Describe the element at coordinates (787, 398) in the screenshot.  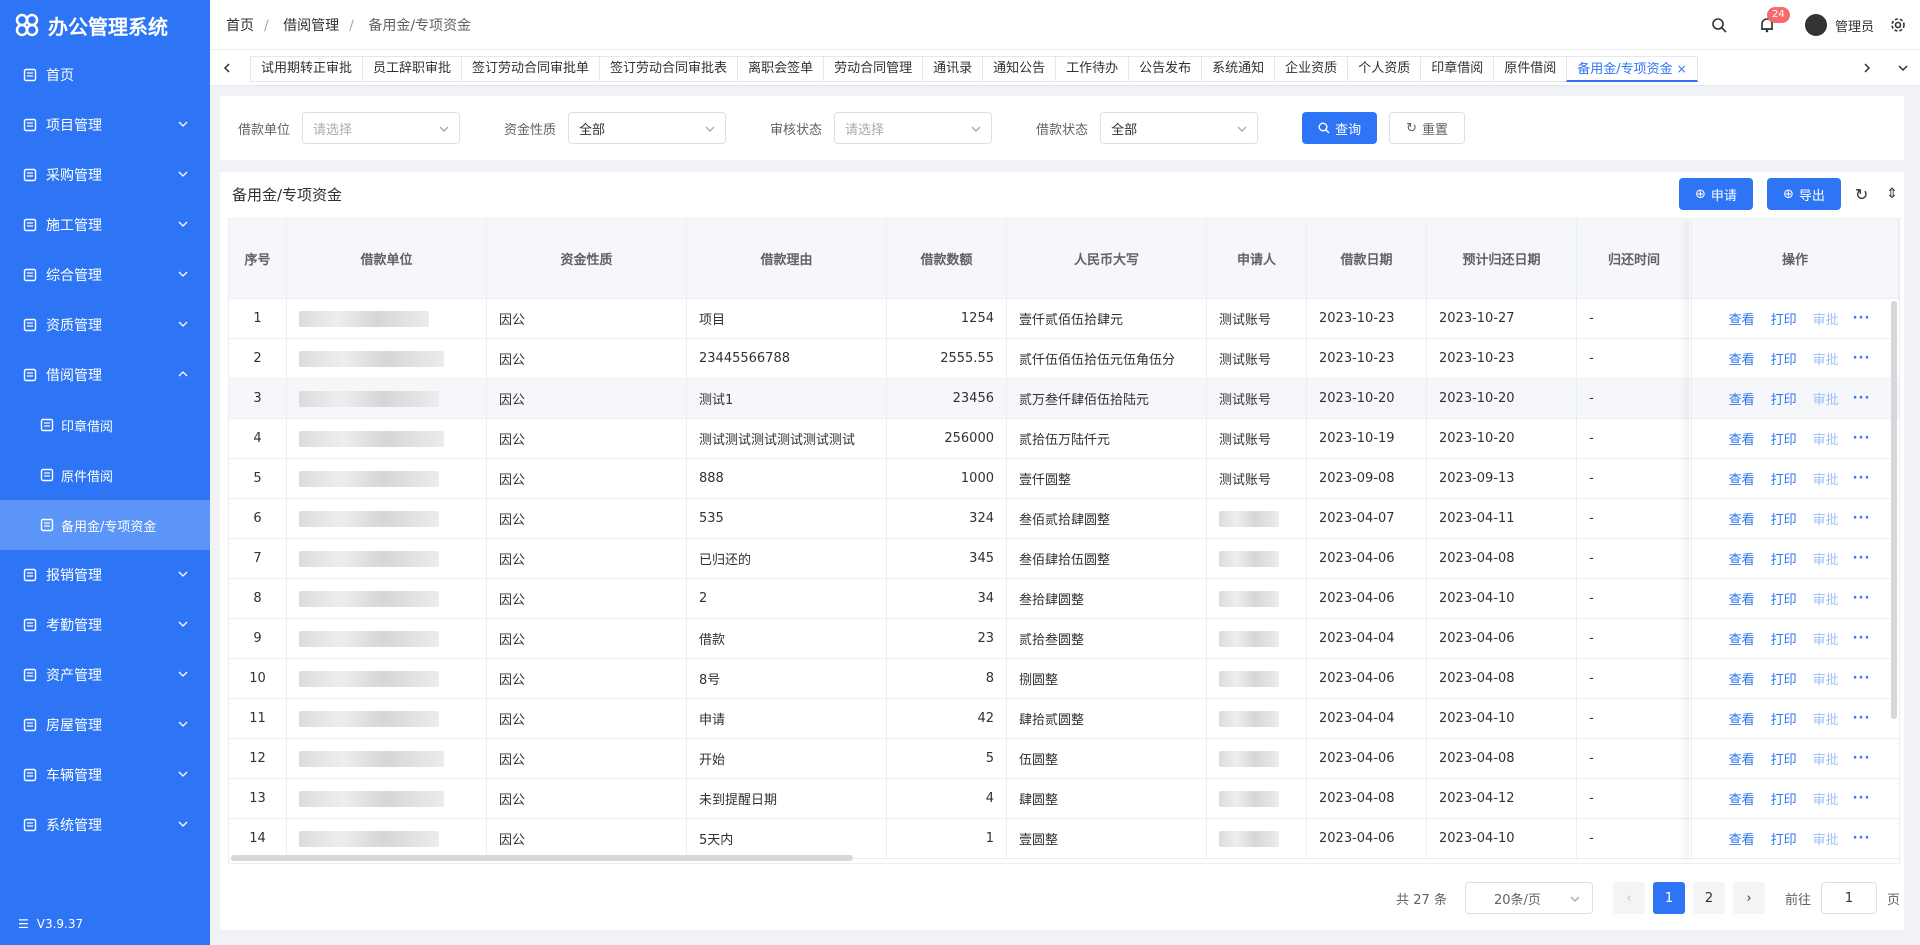
I see `cell-reason: 测试1` at that location.